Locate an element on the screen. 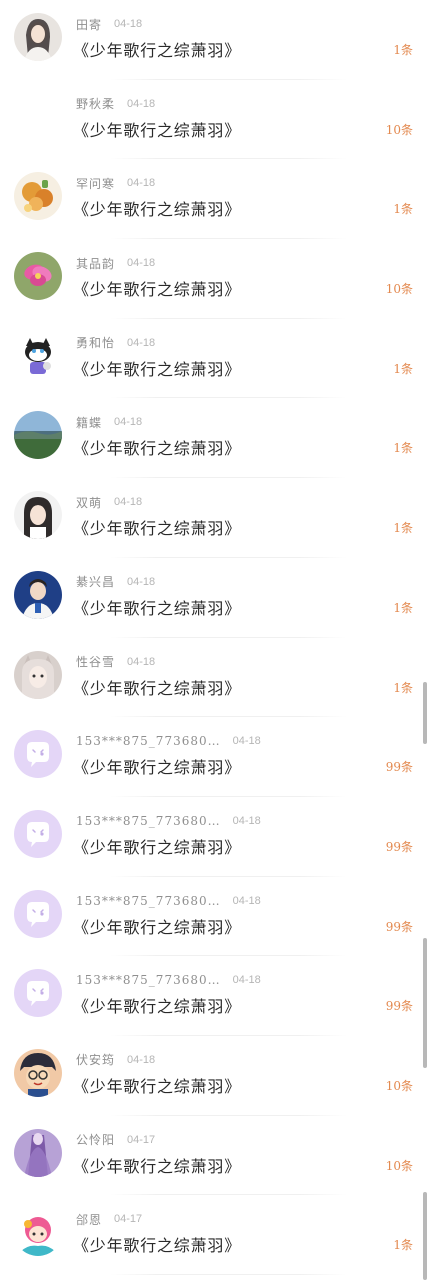 The height and width of the screenshot is (1280, 427). list-item: 勇和怡 04-18 《少年歌行之综萧羽》 1条 is located at coordinates (213, 359).